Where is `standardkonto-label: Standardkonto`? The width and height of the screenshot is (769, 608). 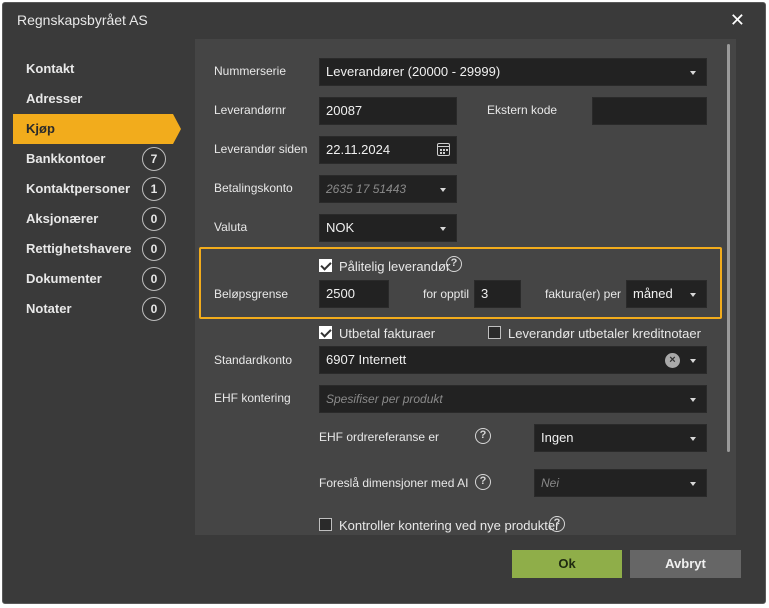
standardkonto-label: Standardkonto is located at coordinates (253, 360).